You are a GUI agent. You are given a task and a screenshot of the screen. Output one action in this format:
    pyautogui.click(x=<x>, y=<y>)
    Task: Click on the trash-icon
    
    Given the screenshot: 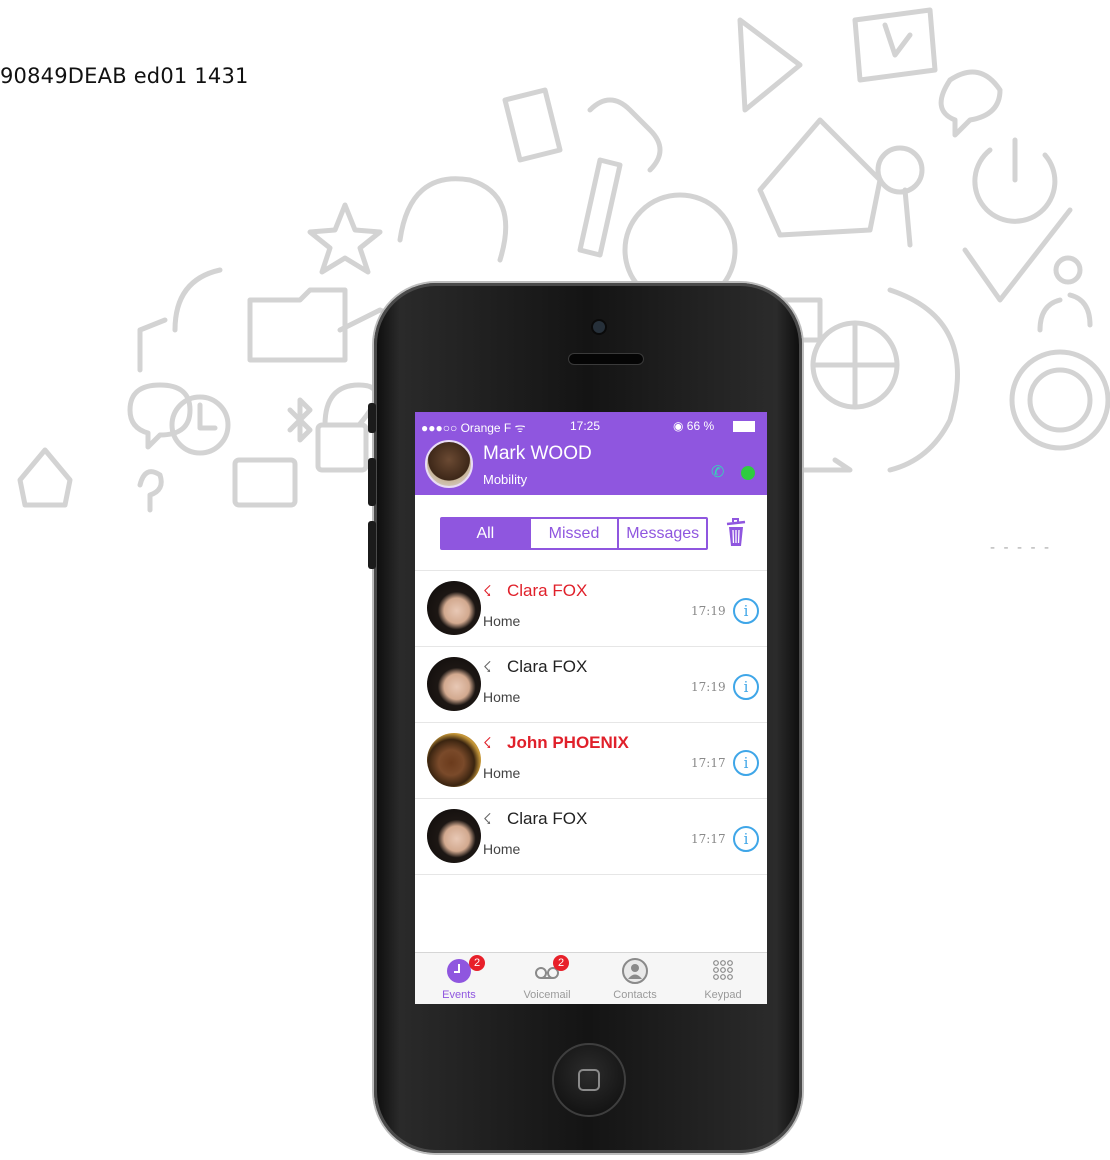 What is the action you would take?
    pyautogui.click(x=736, y=533)
    